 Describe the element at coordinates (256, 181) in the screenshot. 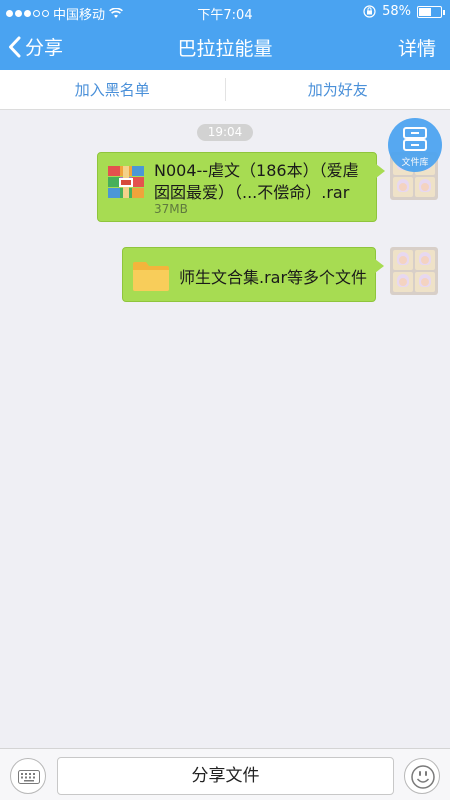

I see `file-name: N004--虐文（186本）（爱虐囡囡最爱）（...不偿命）.rar` at that location.